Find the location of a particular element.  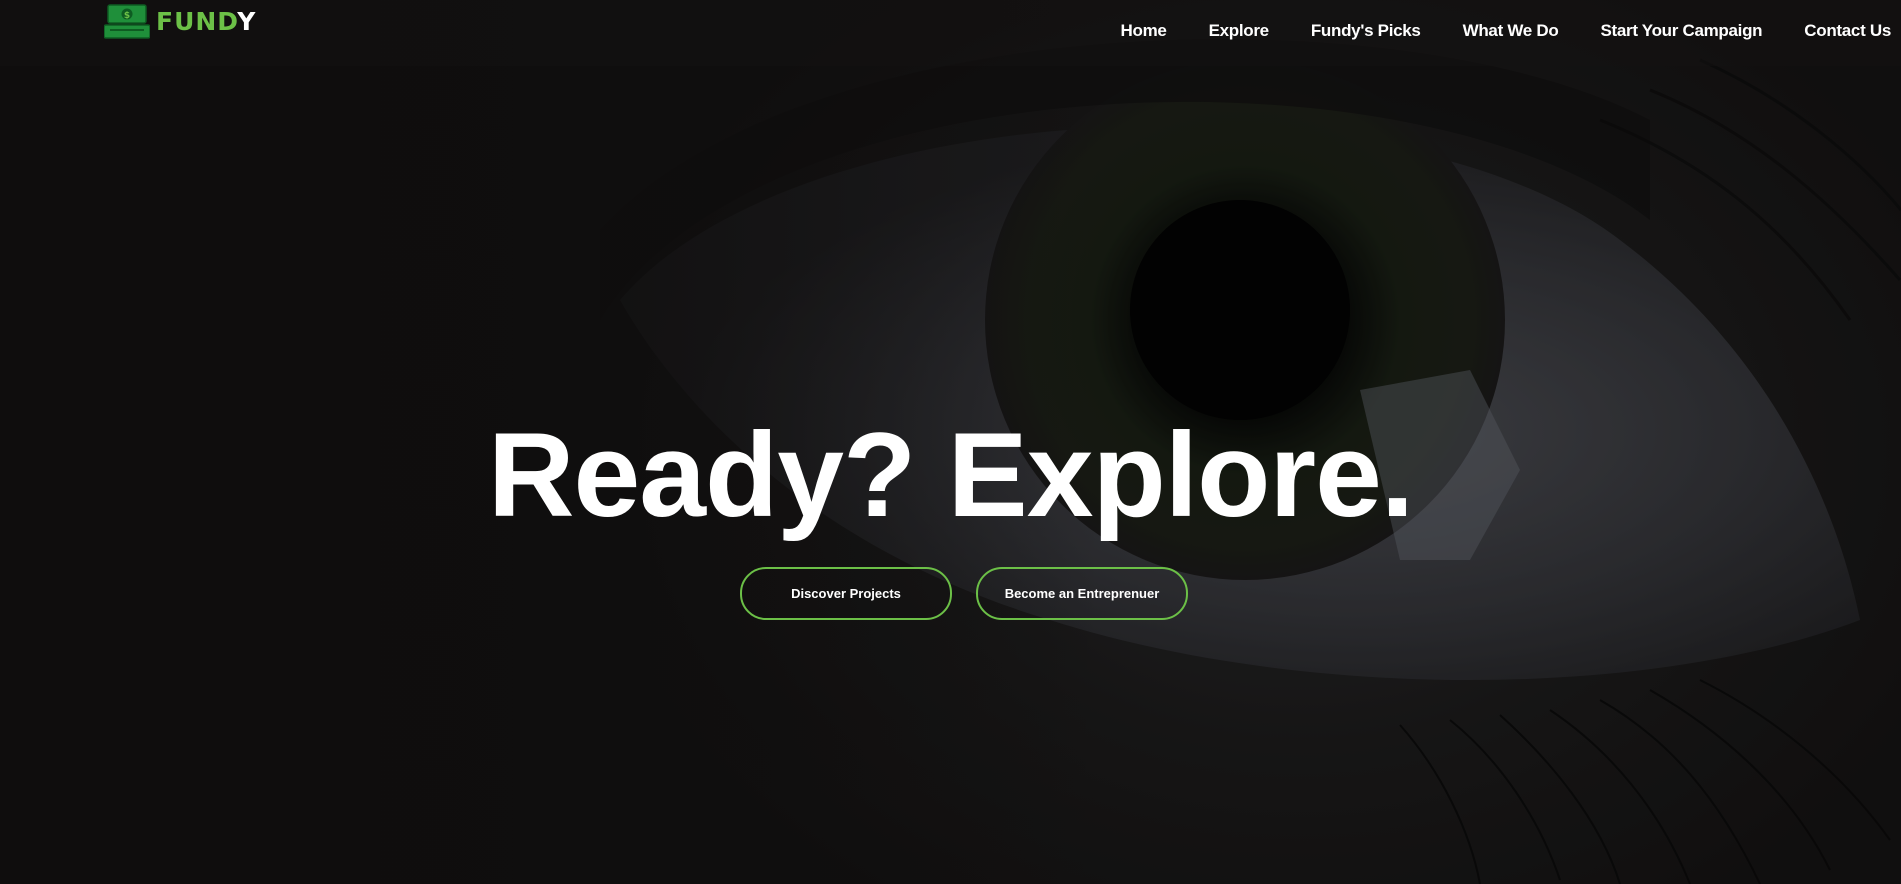

cash-register-icon: $ is located at coordinates (127, 21).